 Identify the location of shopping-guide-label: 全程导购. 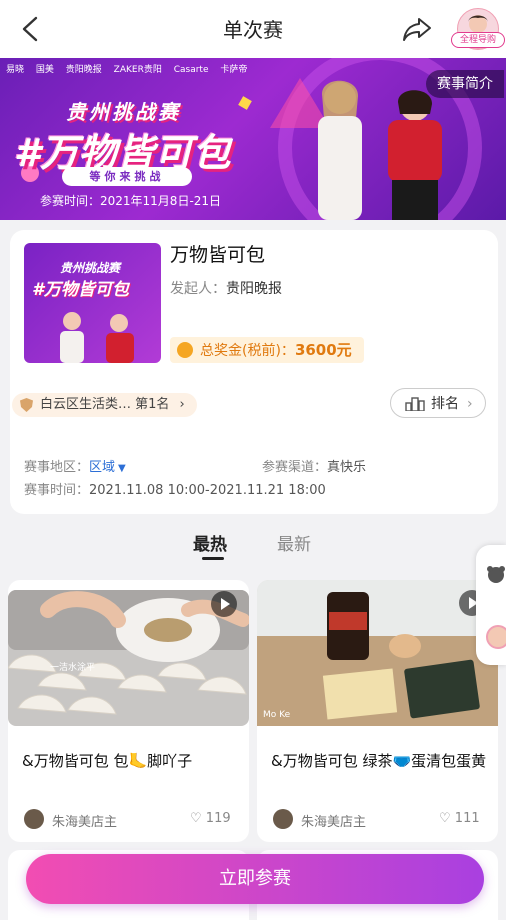
(478, 40).